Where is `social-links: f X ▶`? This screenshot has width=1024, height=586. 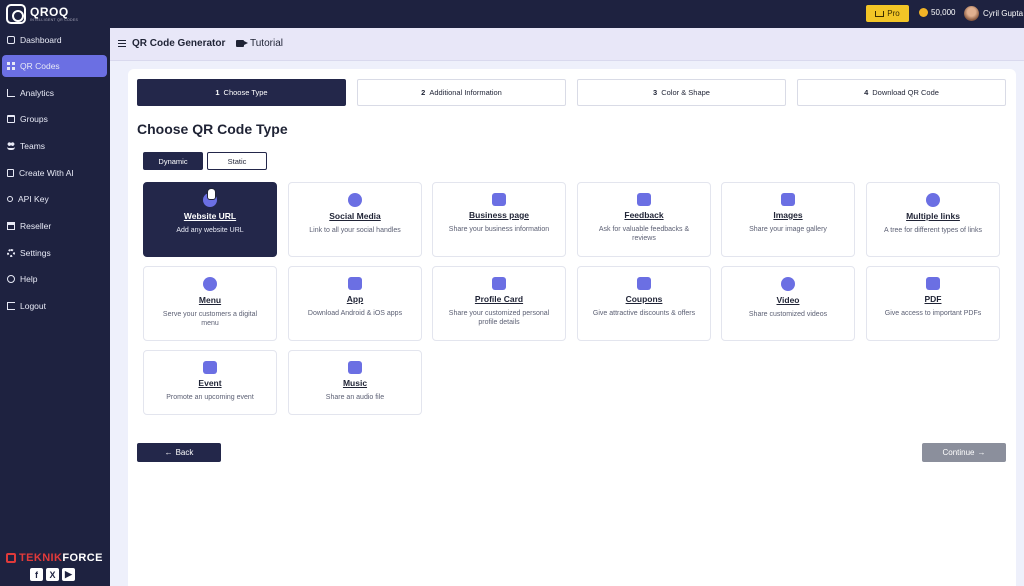 social-links: f X ▶ is located at coordinates (52, 574).